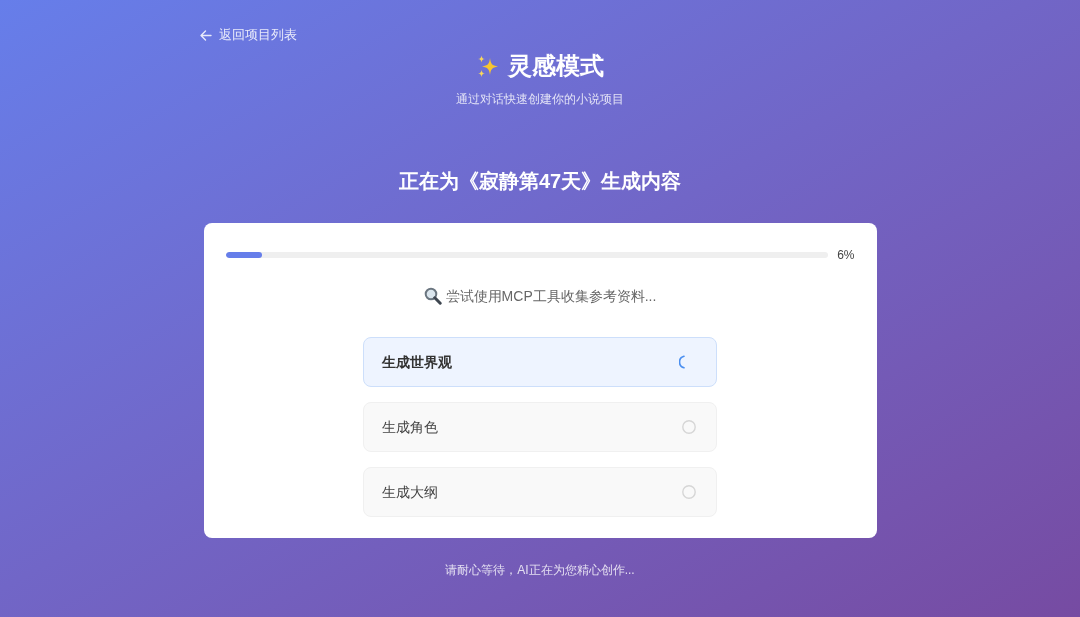  Describe the element at coordinates (540, 181) in the screenshot. I see `generation-heading: 正在为《寂静第47天》生成内容` at that location.